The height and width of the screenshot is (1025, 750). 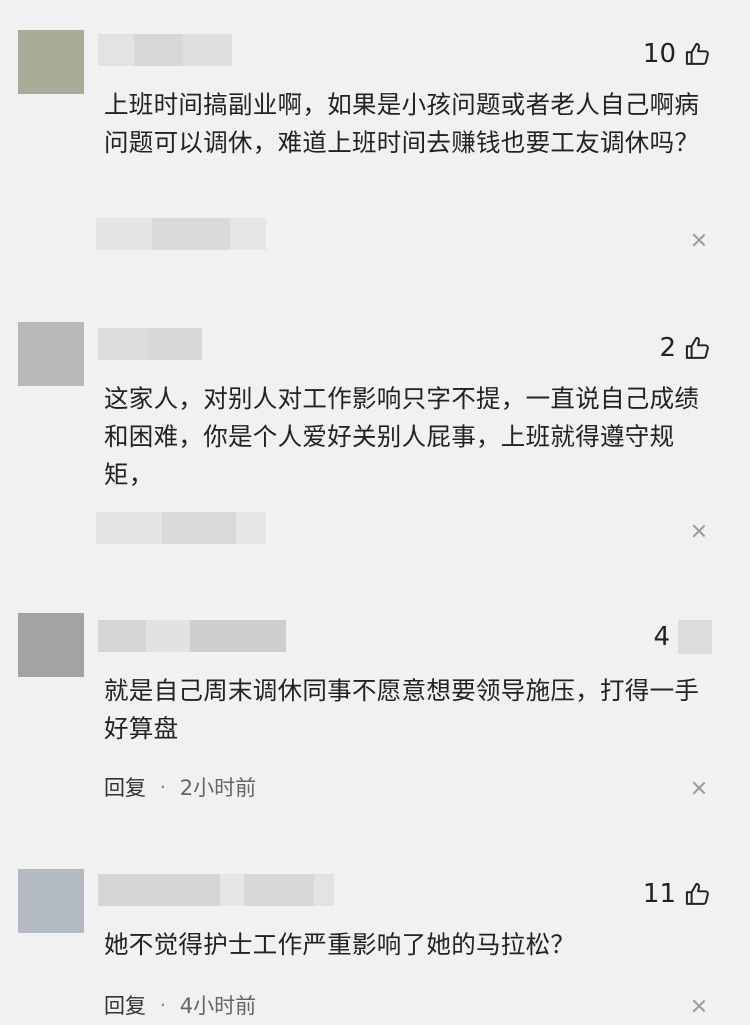 I want to click on comment-meta: 回复 · 4小时前, so click(x=180, y=1005).